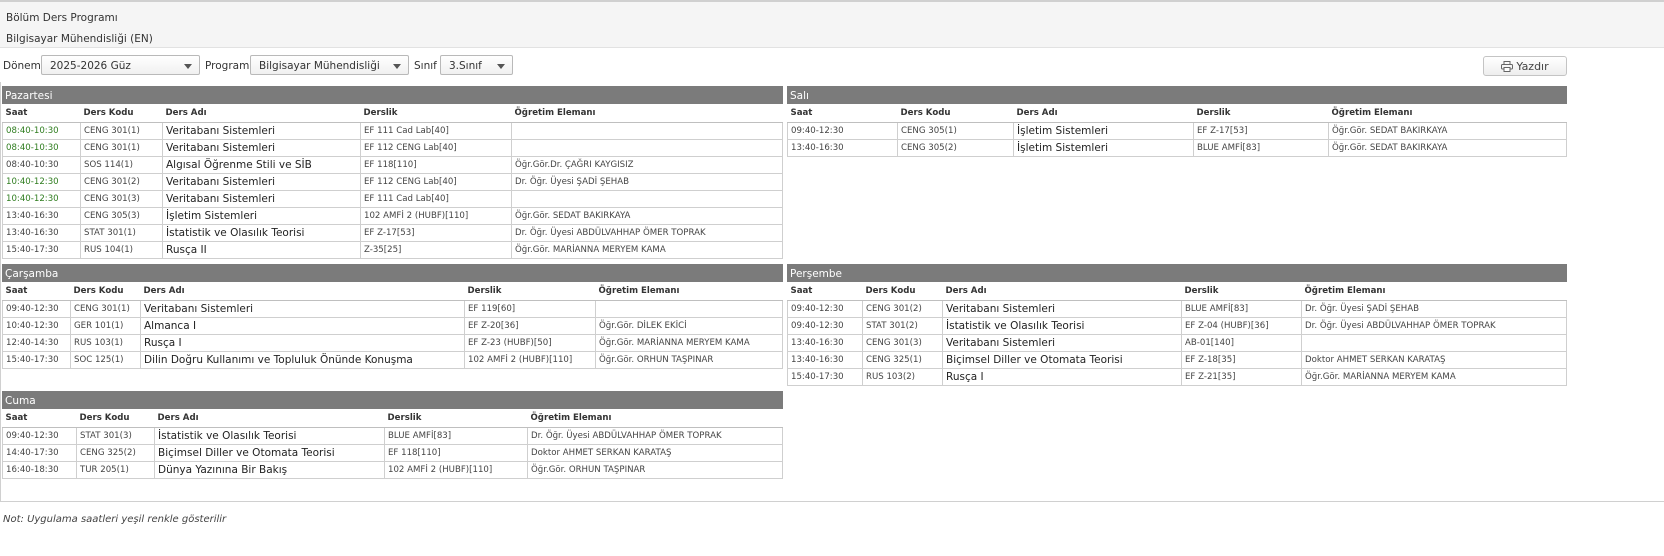  What do you see at coordinates (825, 377) in the screenshot?
I see `cell-saat: 15:40-17:30` at bounding box center [825, 377].